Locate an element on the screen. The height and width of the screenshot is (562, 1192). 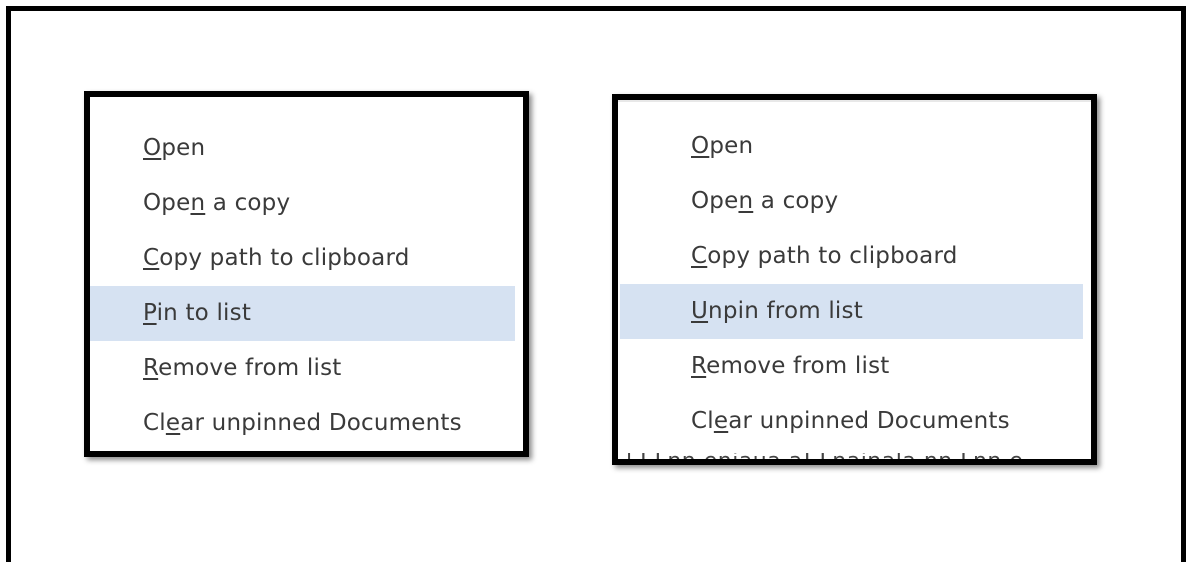
menu-item-pin-to-list: Pin to list is located at coordinates (302, 313).